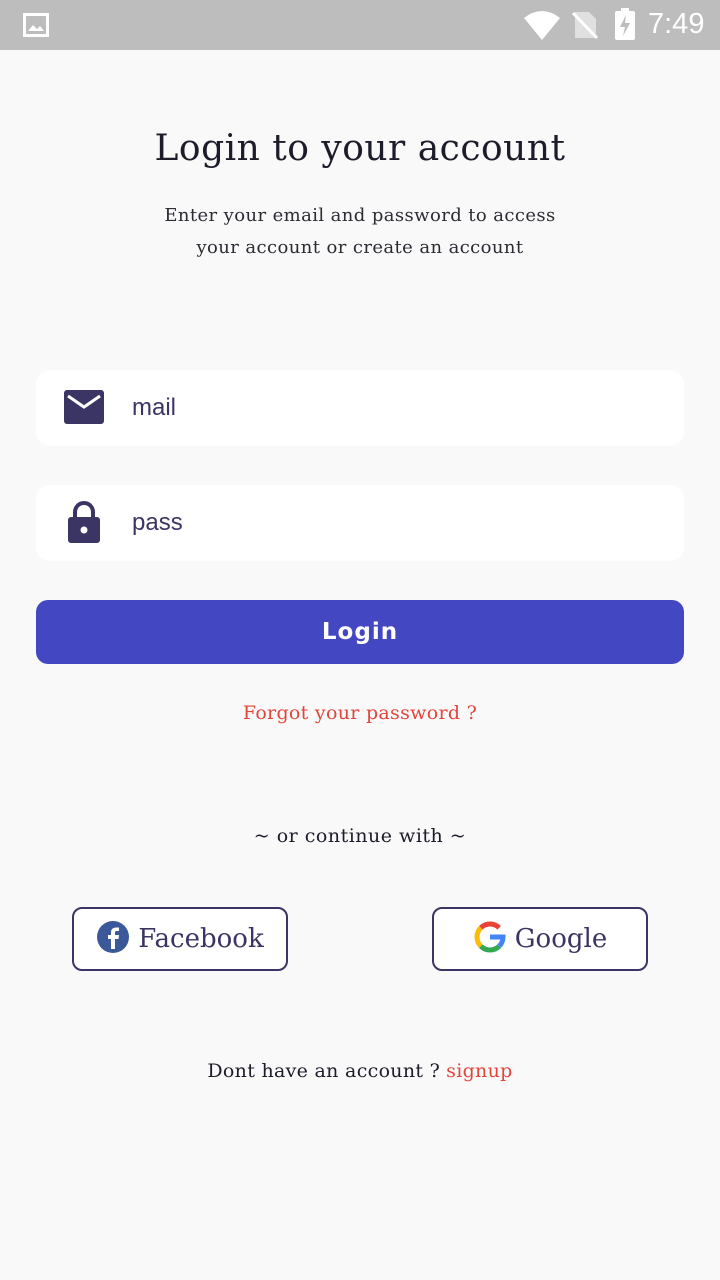  I want to click on google-button: Google, so click(540, 939).